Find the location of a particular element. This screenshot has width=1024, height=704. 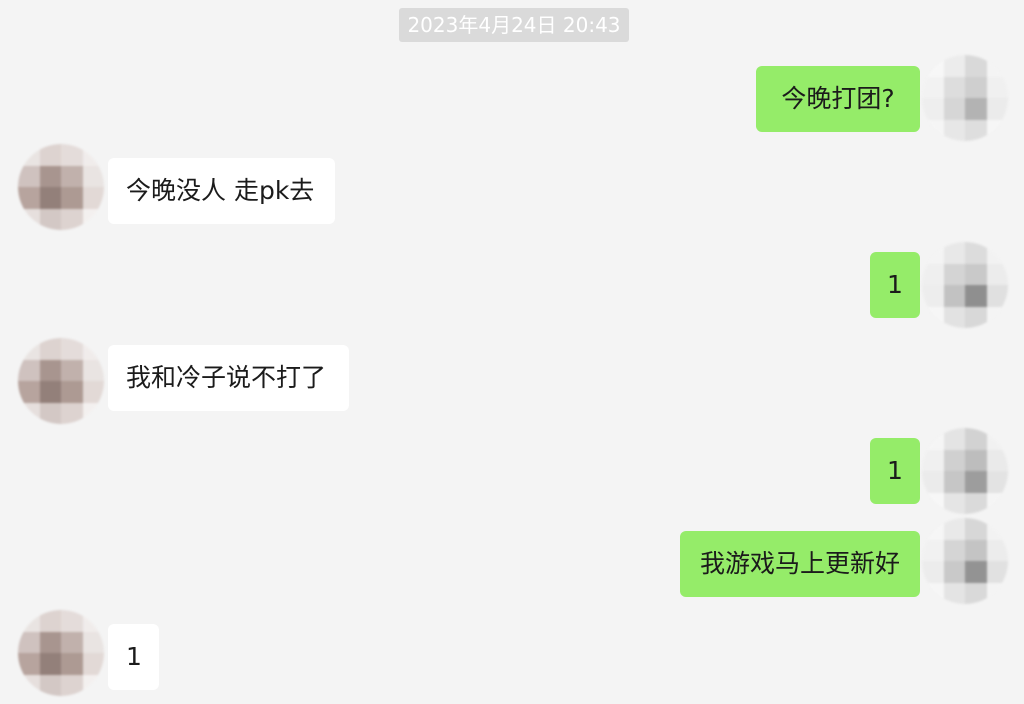

message-bubble-incoming: 我和冷子说不打了 is located at coordinates (228, 378).